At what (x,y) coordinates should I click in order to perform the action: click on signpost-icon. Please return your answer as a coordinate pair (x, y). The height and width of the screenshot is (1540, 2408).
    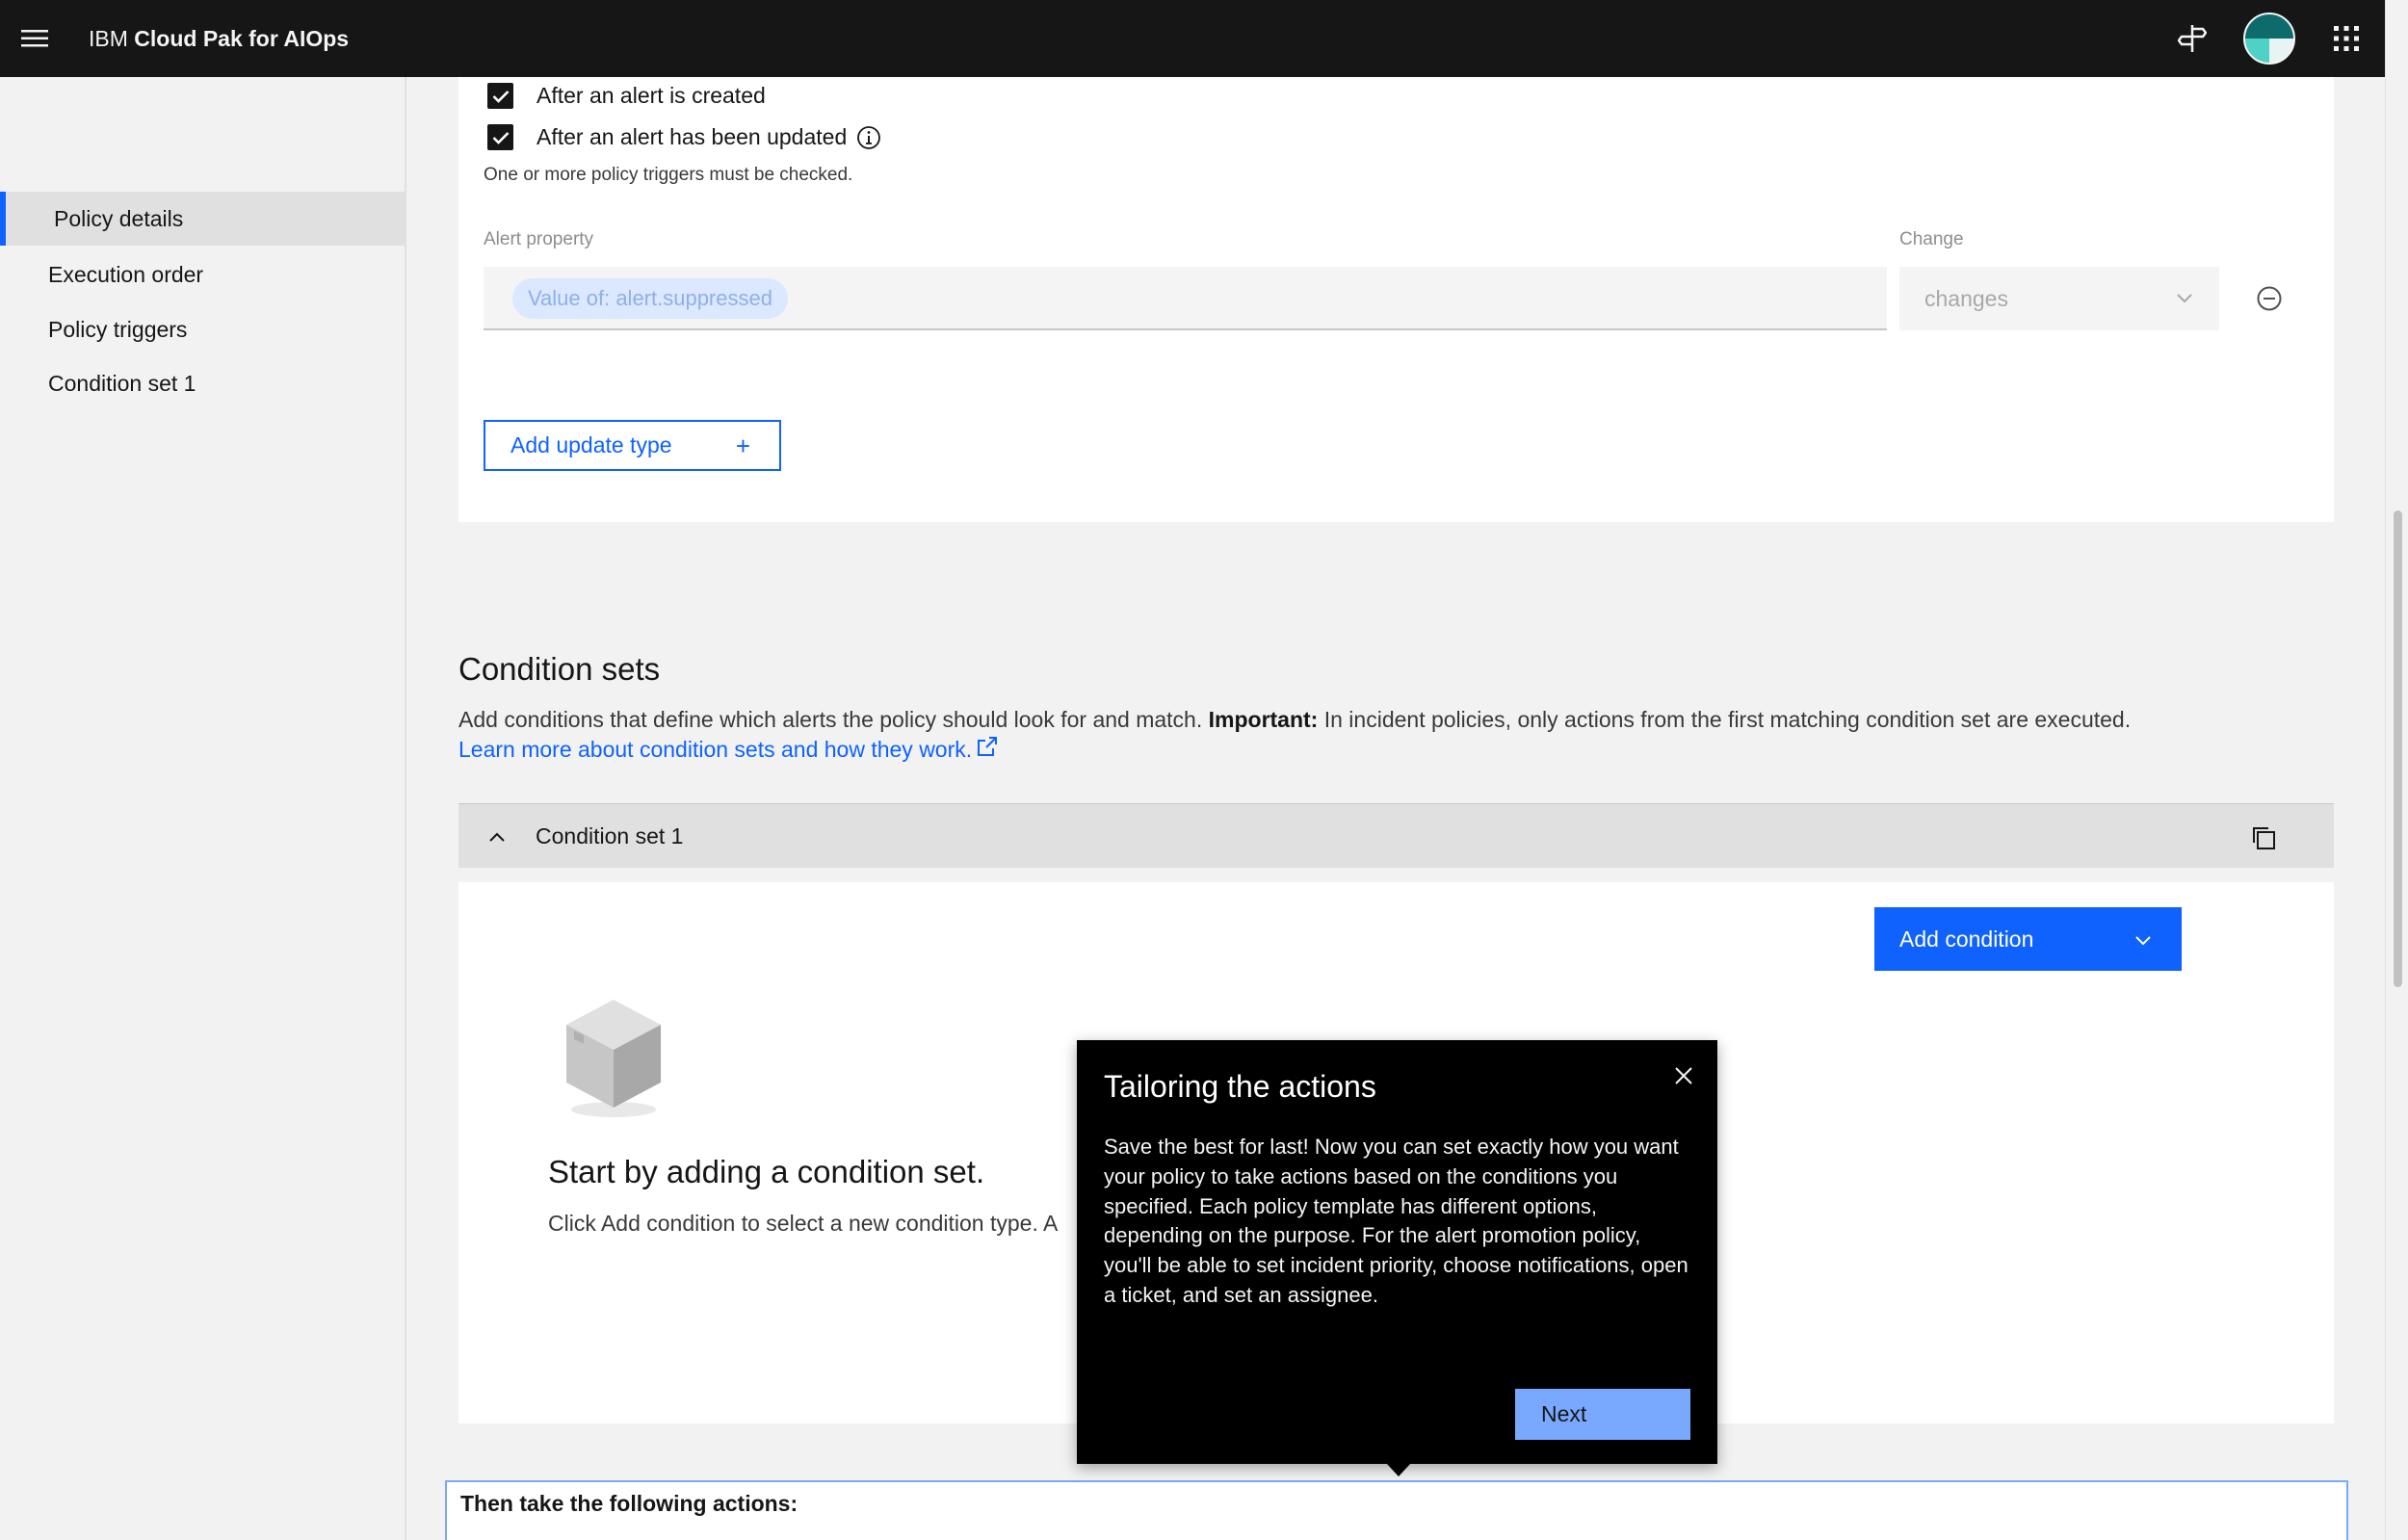
    Looking at the image, I should click on (2192, 38).